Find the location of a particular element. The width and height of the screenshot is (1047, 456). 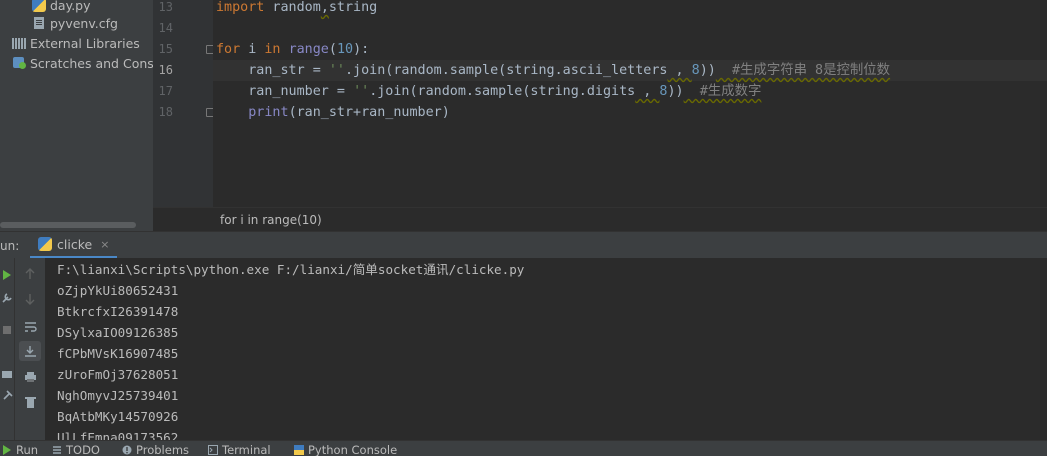

trash-icon is located at coordinates (30, 402).